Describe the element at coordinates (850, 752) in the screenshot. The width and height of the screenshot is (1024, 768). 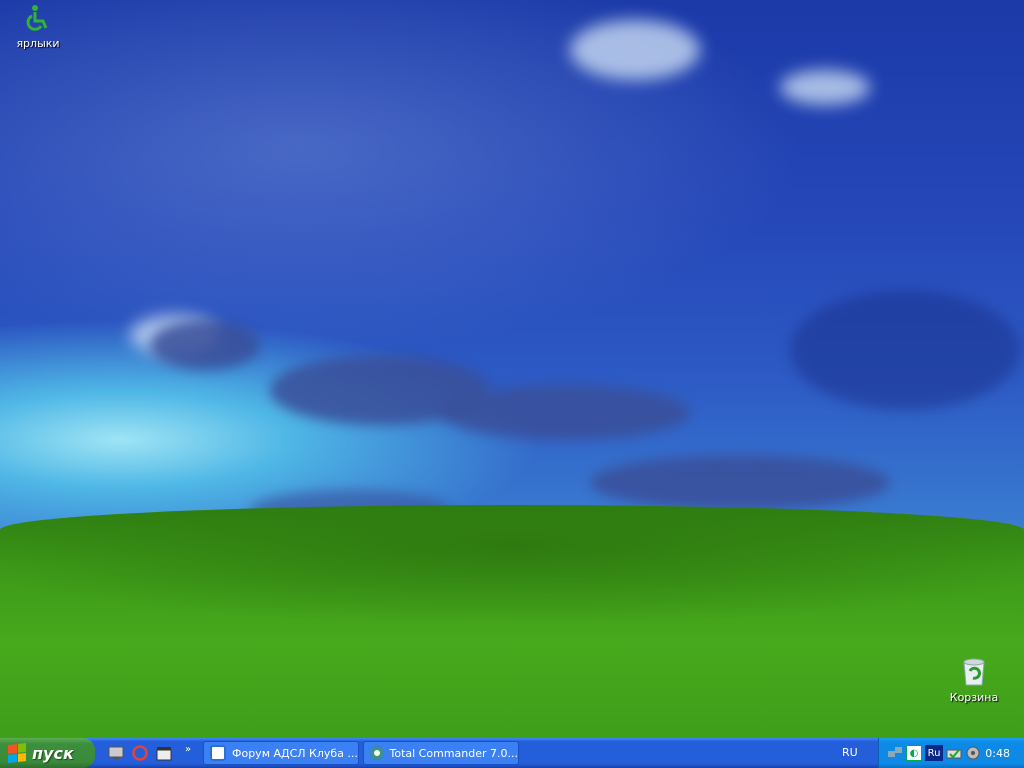
I see `language-bar: RU` at that location.